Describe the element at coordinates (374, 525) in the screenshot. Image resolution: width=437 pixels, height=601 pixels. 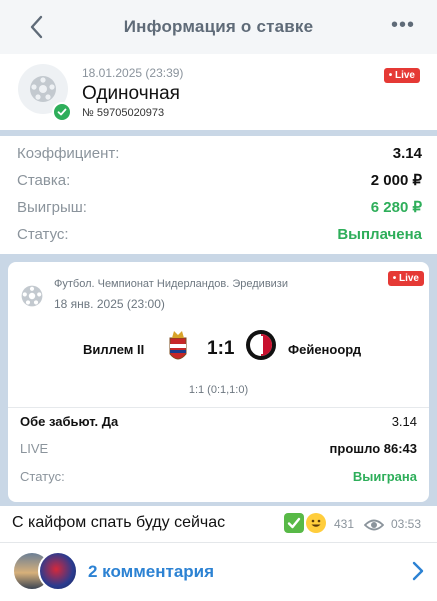
I see `eye-icon` at that location.